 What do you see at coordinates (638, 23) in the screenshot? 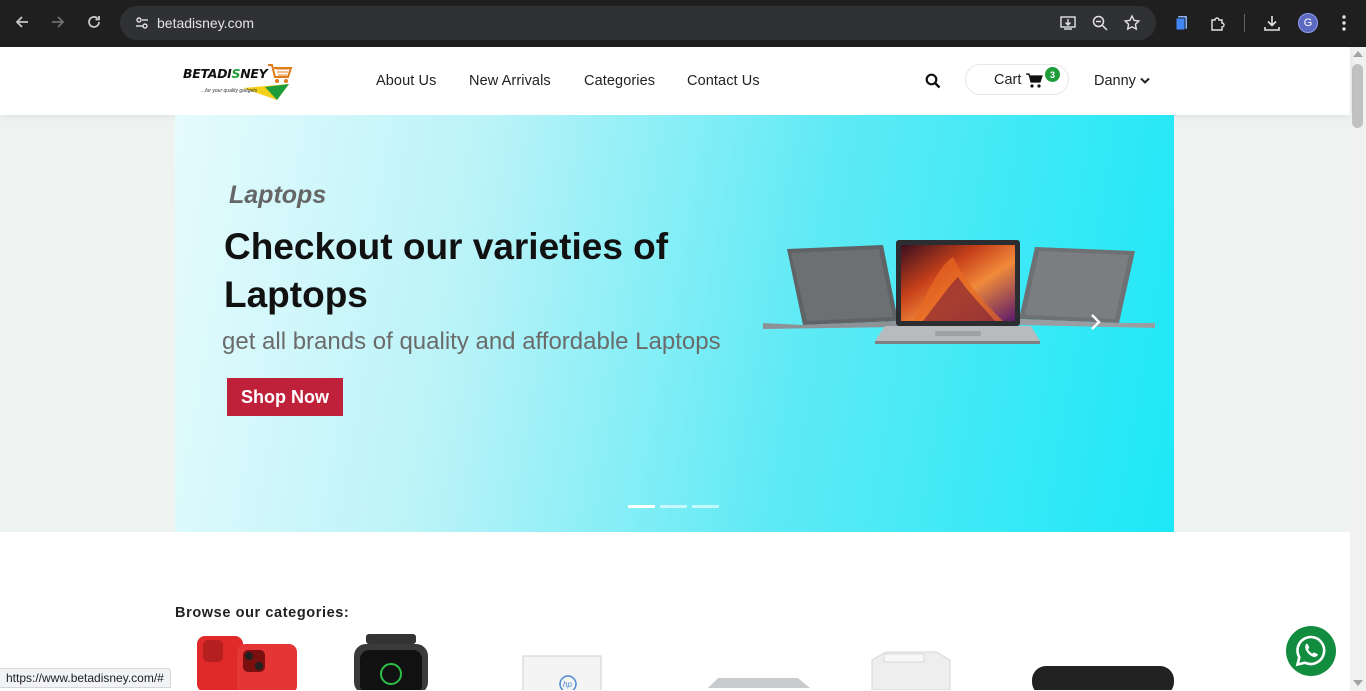
I see `address-bar: betadisney.com` at bounding box center [638, 23].